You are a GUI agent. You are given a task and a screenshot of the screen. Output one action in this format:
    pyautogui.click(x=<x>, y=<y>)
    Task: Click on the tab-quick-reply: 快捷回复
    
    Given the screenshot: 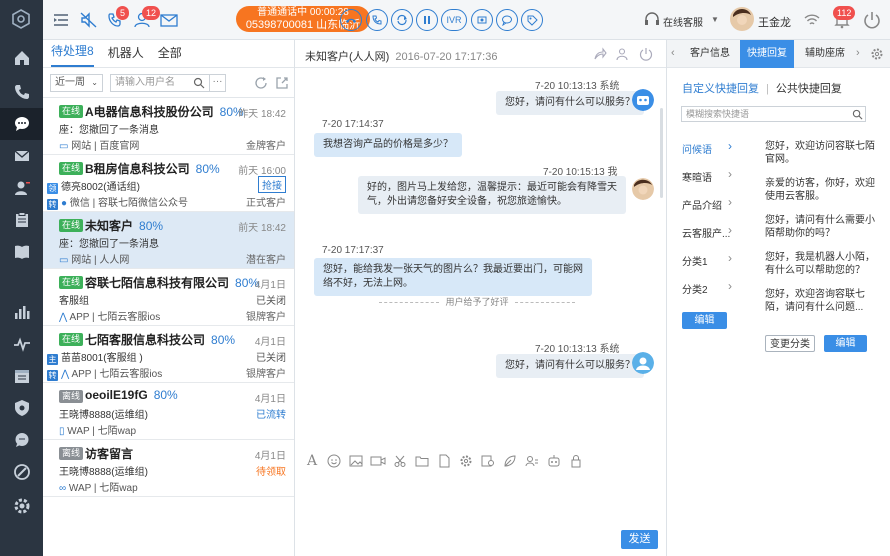 What is the action you would take?
    pyautogui.click(x=767, y=54)
    